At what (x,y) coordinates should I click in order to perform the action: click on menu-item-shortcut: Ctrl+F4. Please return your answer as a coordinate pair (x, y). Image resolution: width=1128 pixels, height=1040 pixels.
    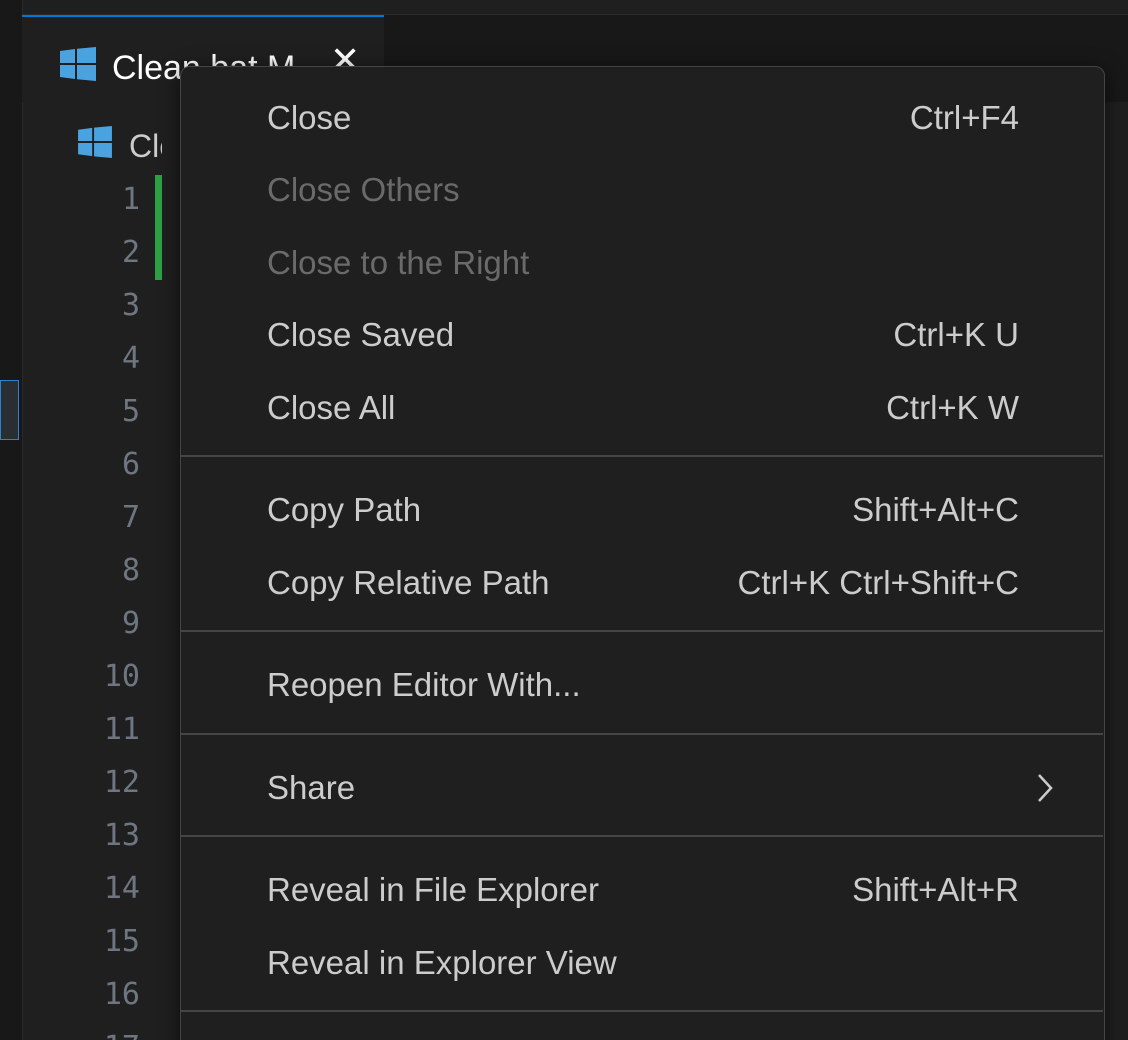
    Looking at the image, I should click on (964, 117).